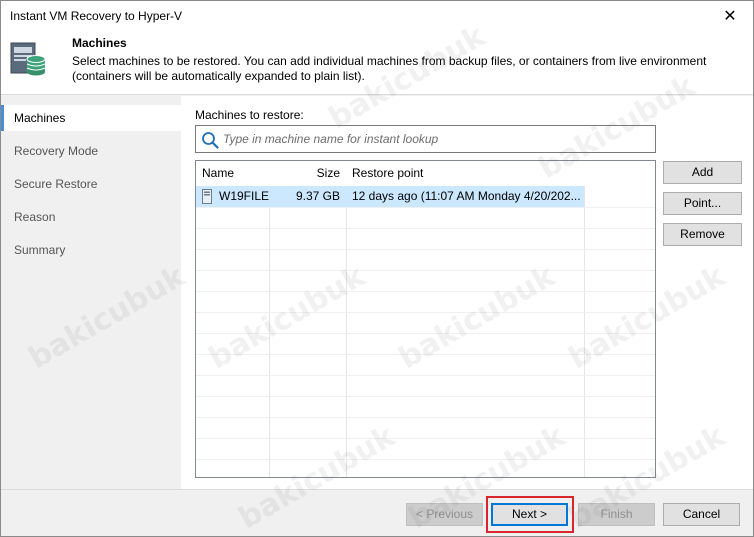 The image size is (754, 537). Describe the element at coordinates (91, 184) in the screenshot. I see `step-secure-restore: Secure Restore` at that location.